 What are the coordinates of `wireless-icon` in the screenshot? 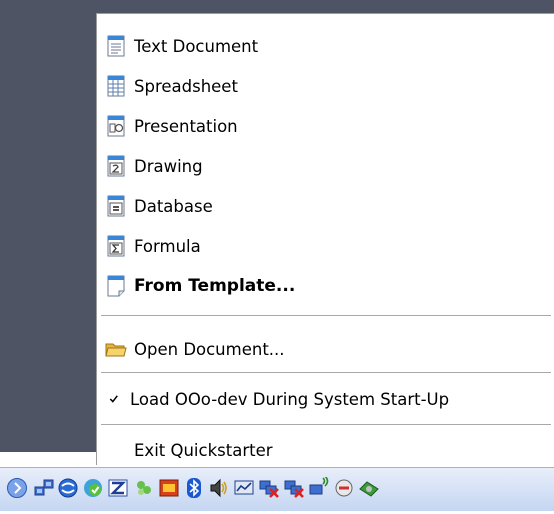 It's located at (319, 488).